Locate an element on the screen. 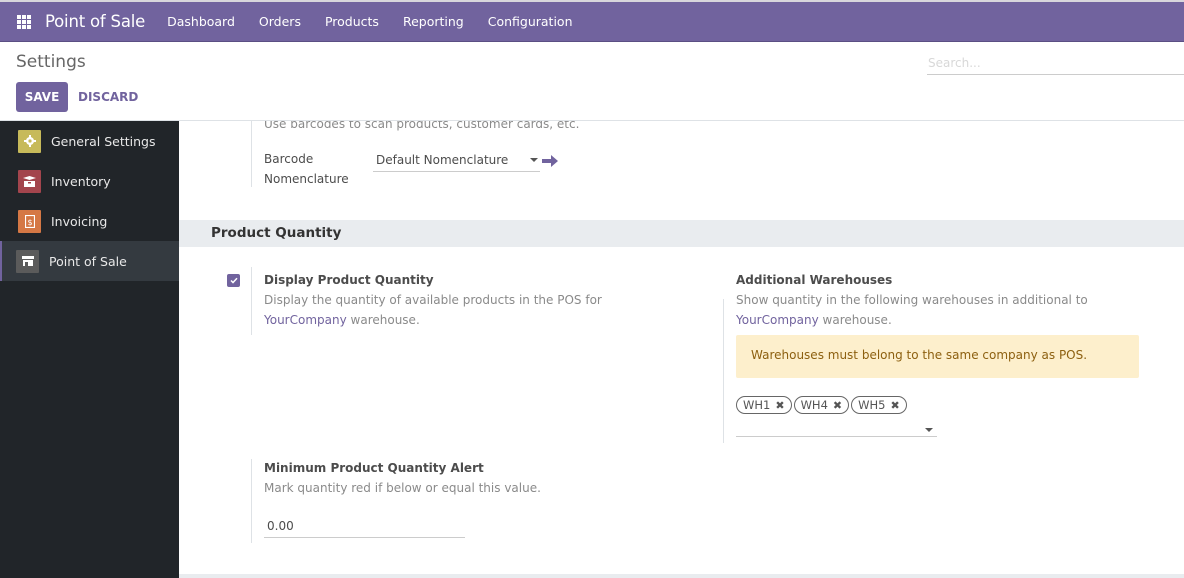 This screenshot has width=1184, height=578. warehouse-tag: WH4 ✖ is located at coordinates (821, 405).